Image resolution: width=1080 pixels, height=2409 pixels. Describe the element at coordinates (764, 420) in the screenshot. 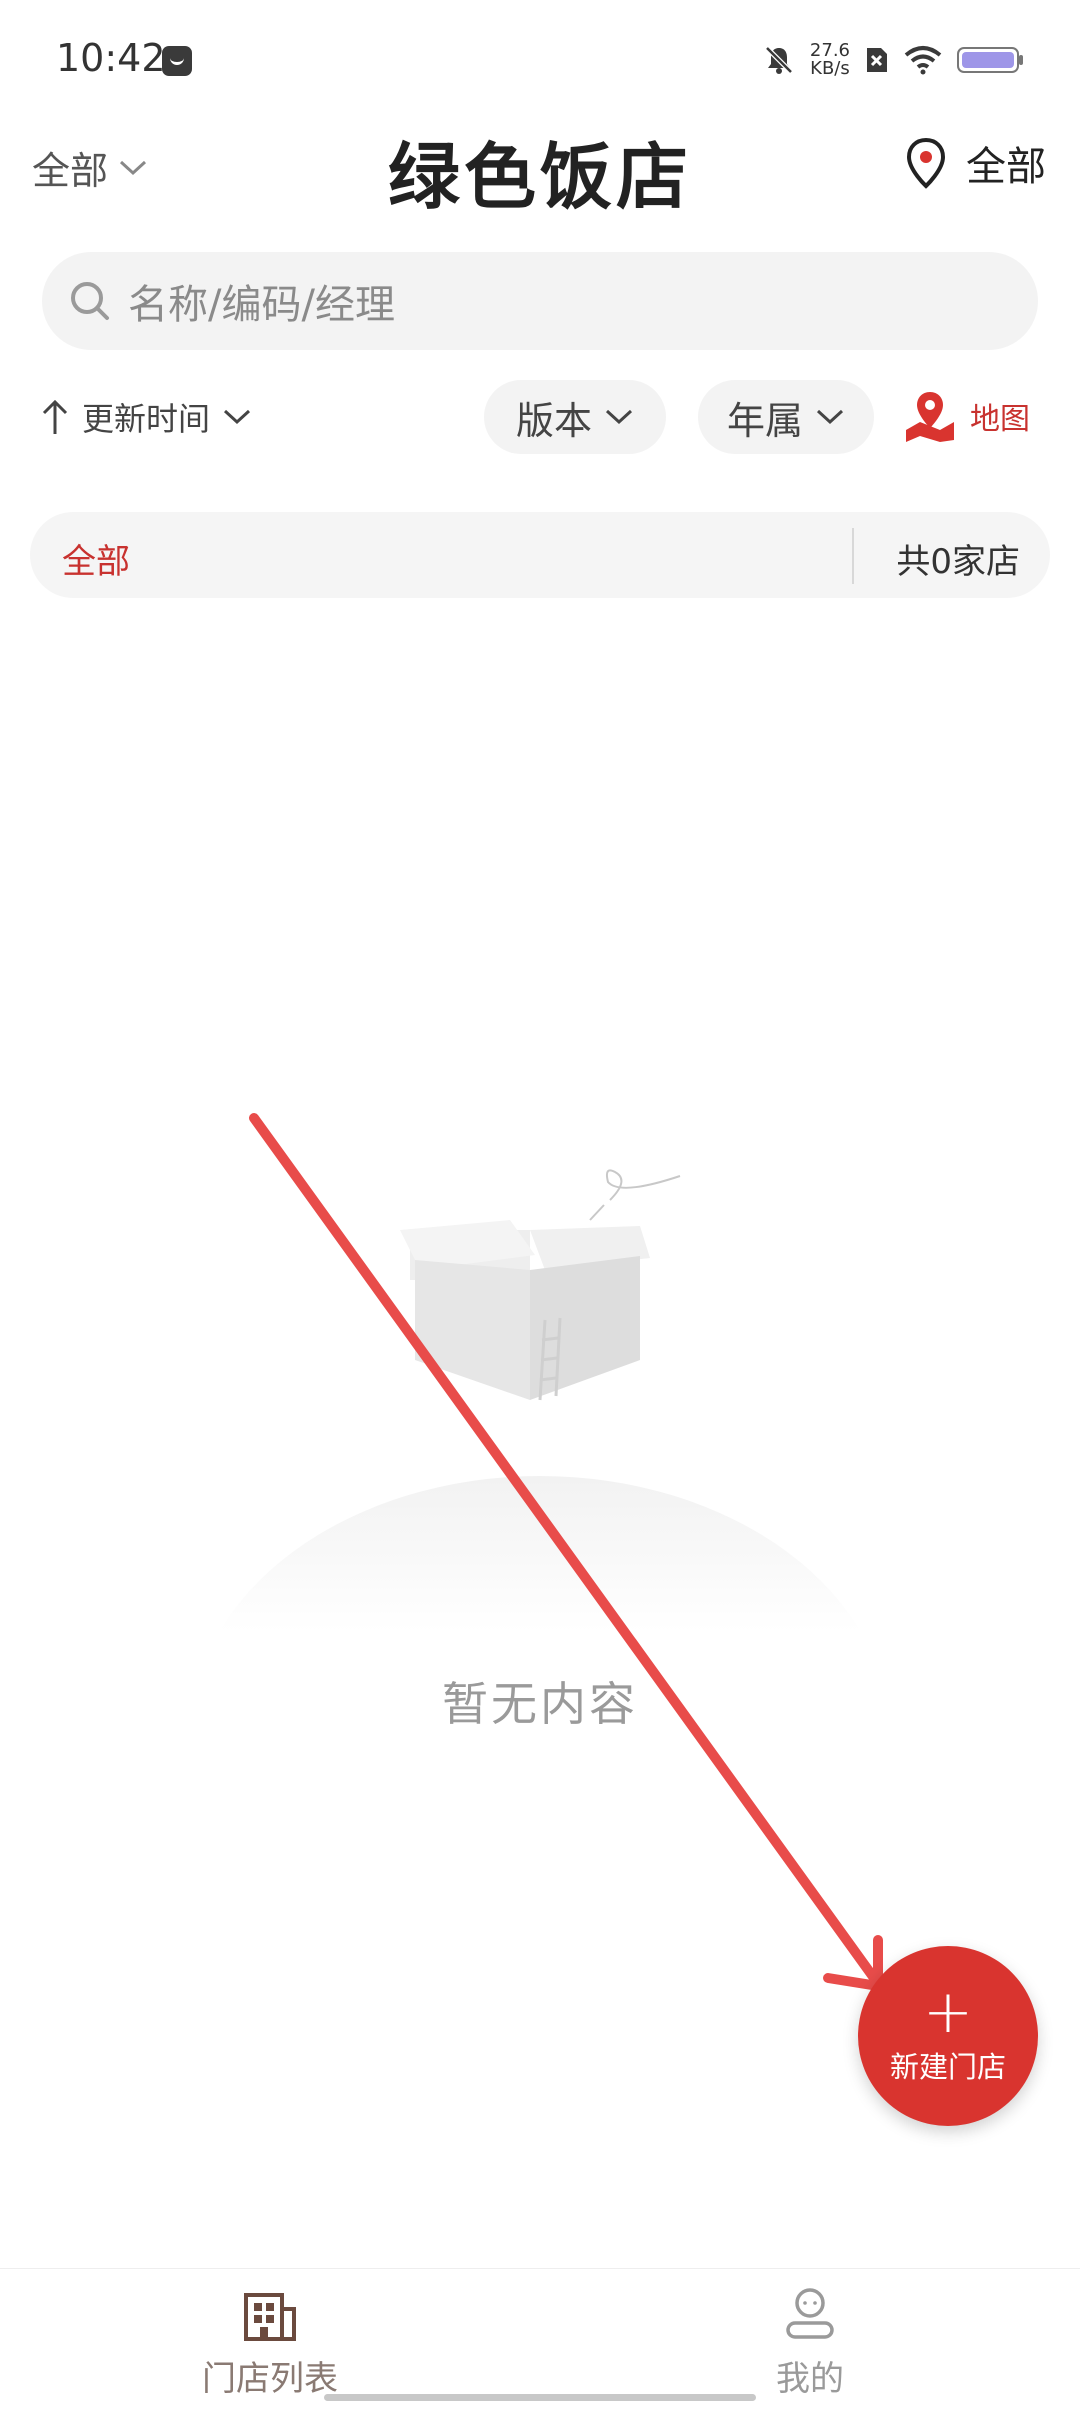

I see `year-label: 年属` at that location.